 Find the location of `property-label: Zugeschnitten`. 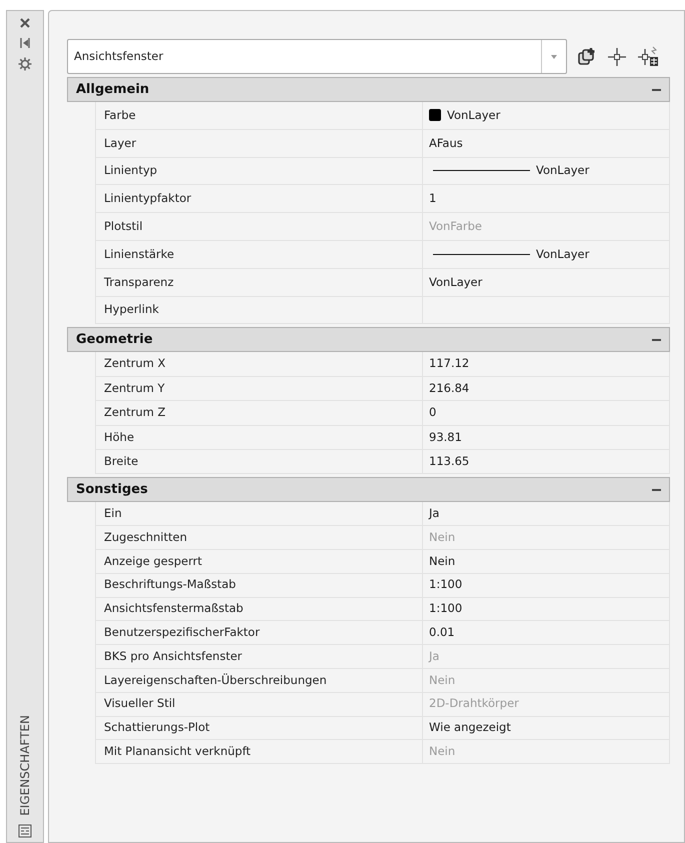

property-label: Zugeschnitten is located at coordinates (146, 537).